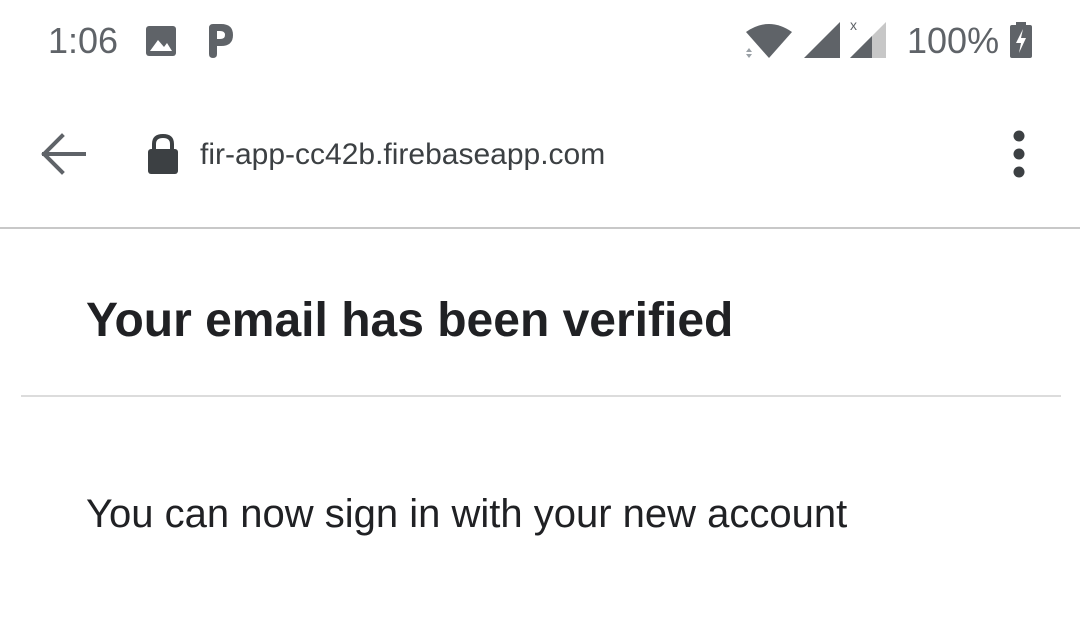 This screenshot has height=628, width=1080. What do you see at coordinates (410, 320) in the screenshot?
I see `page-title: Your email has been verified` at bounding box center [410, 320].